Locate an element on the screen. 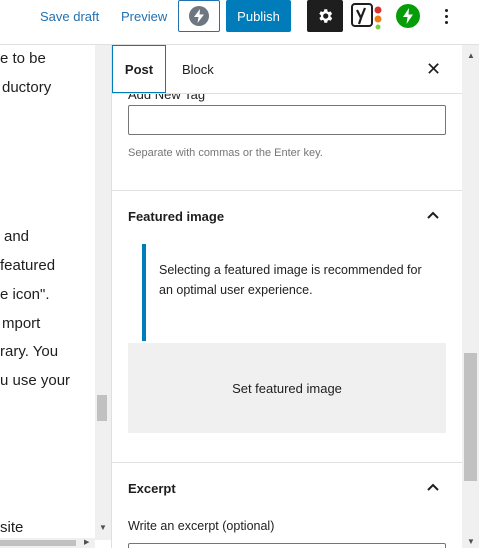 This screenshot has width=479, height=548. settings-button is located at coordinates (325, 16).